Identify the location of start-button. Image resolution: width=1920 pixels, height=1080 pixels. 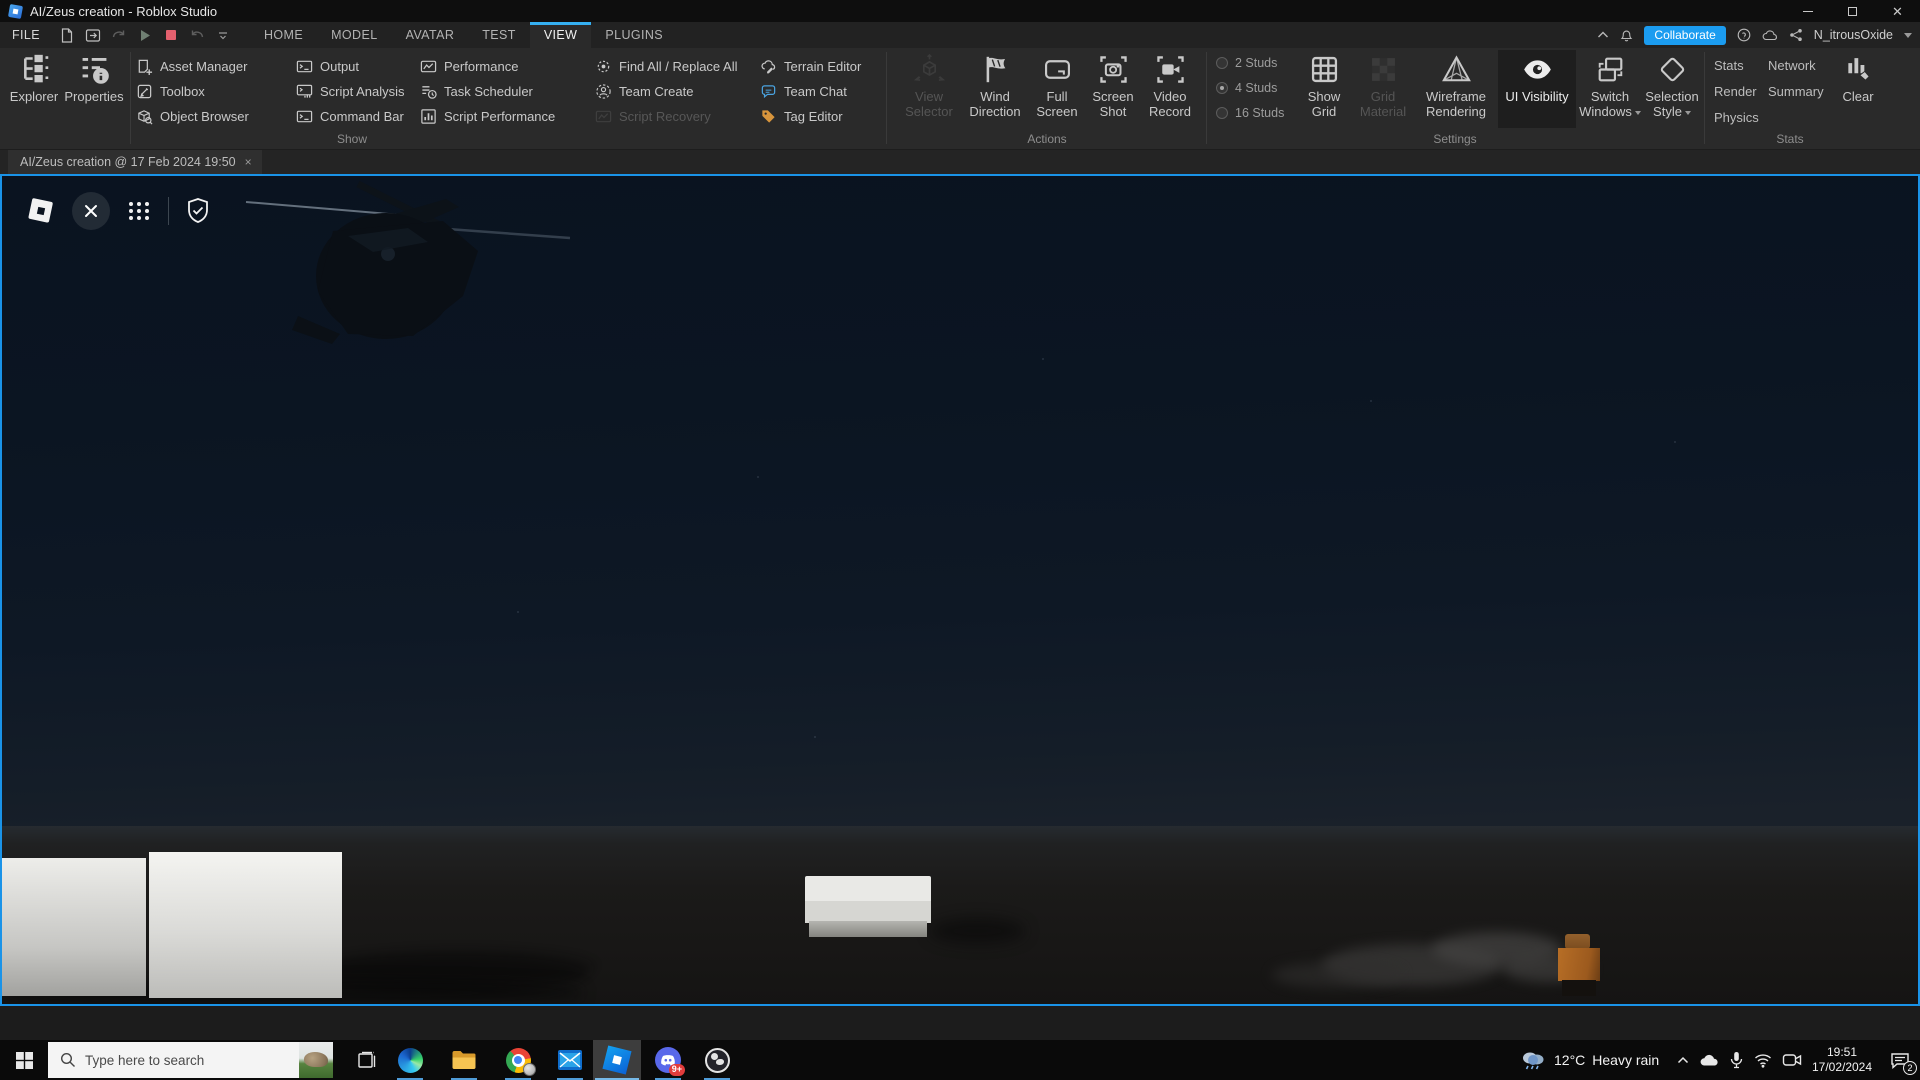
(24, 1060).